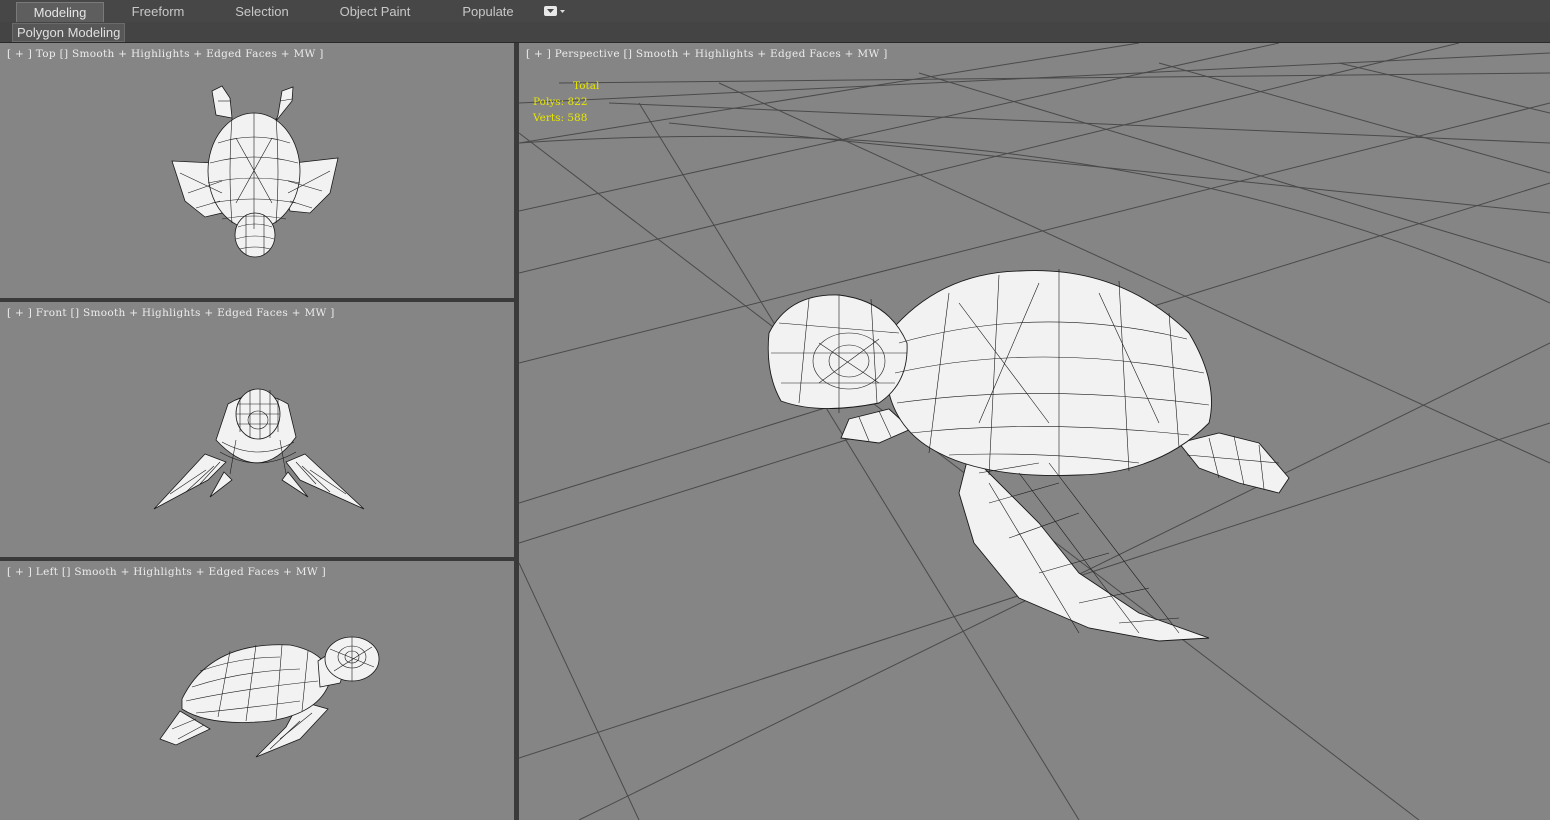 The width and height of the screenshot is (1550, 820). Describe the element at coordinates (262, 11) in the screenshot. I see `tab-selection: Selection` at that location.